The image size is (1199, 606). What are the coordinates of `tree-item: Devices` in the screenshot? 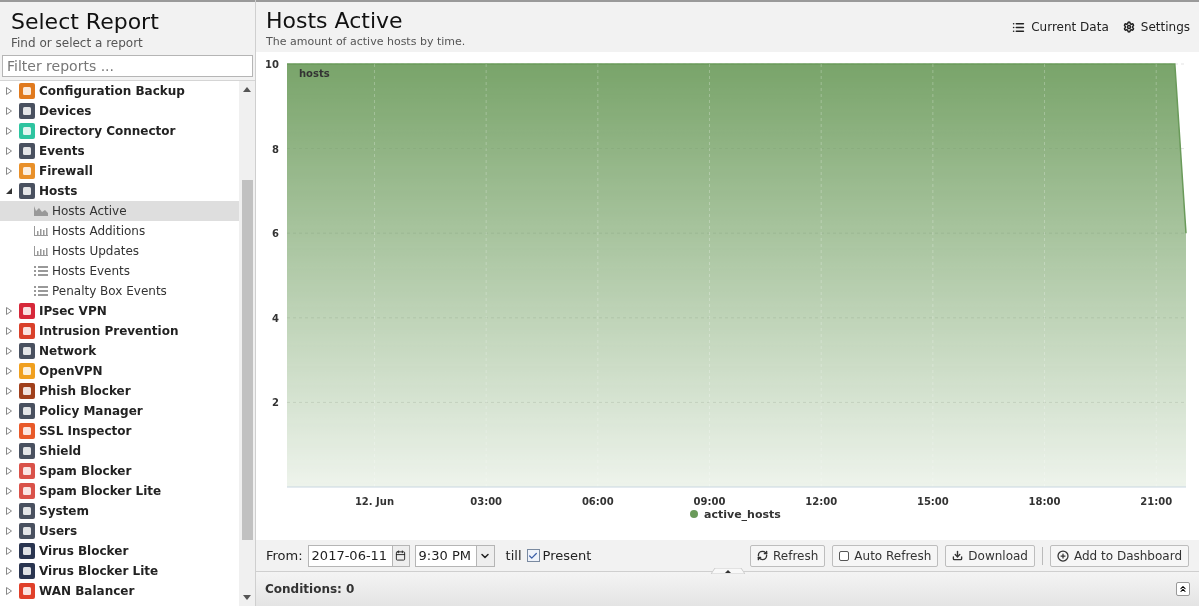 It's located at (119, 111).